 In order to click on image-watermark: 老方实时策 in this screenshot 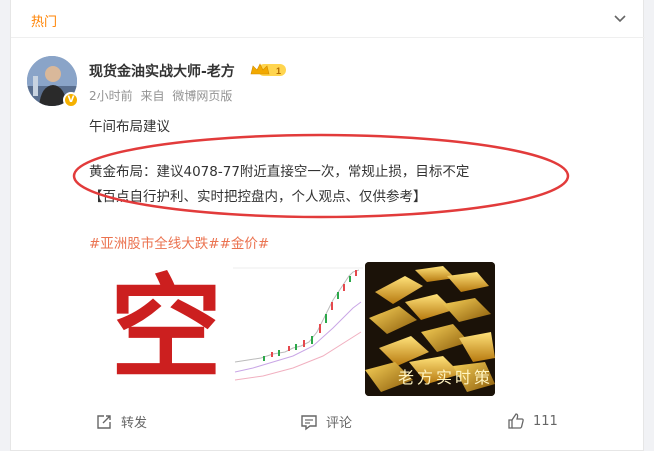, I will do `click(445, 377)`.